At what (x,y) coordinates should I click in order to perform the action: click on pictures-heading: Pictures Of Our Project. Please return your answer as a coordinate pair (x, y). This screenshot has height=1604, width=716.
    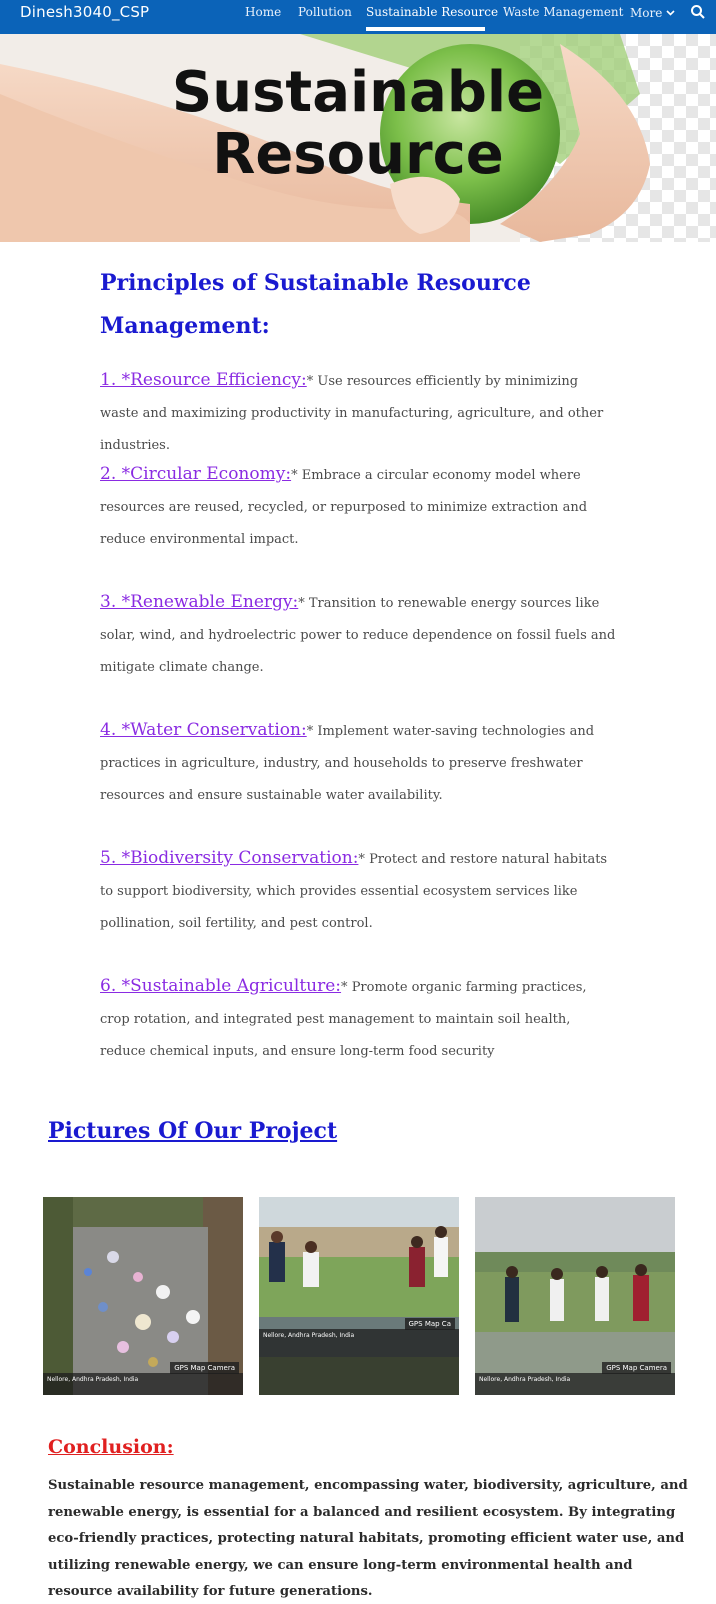
    Looking at the image, I should click on (193, 1131).